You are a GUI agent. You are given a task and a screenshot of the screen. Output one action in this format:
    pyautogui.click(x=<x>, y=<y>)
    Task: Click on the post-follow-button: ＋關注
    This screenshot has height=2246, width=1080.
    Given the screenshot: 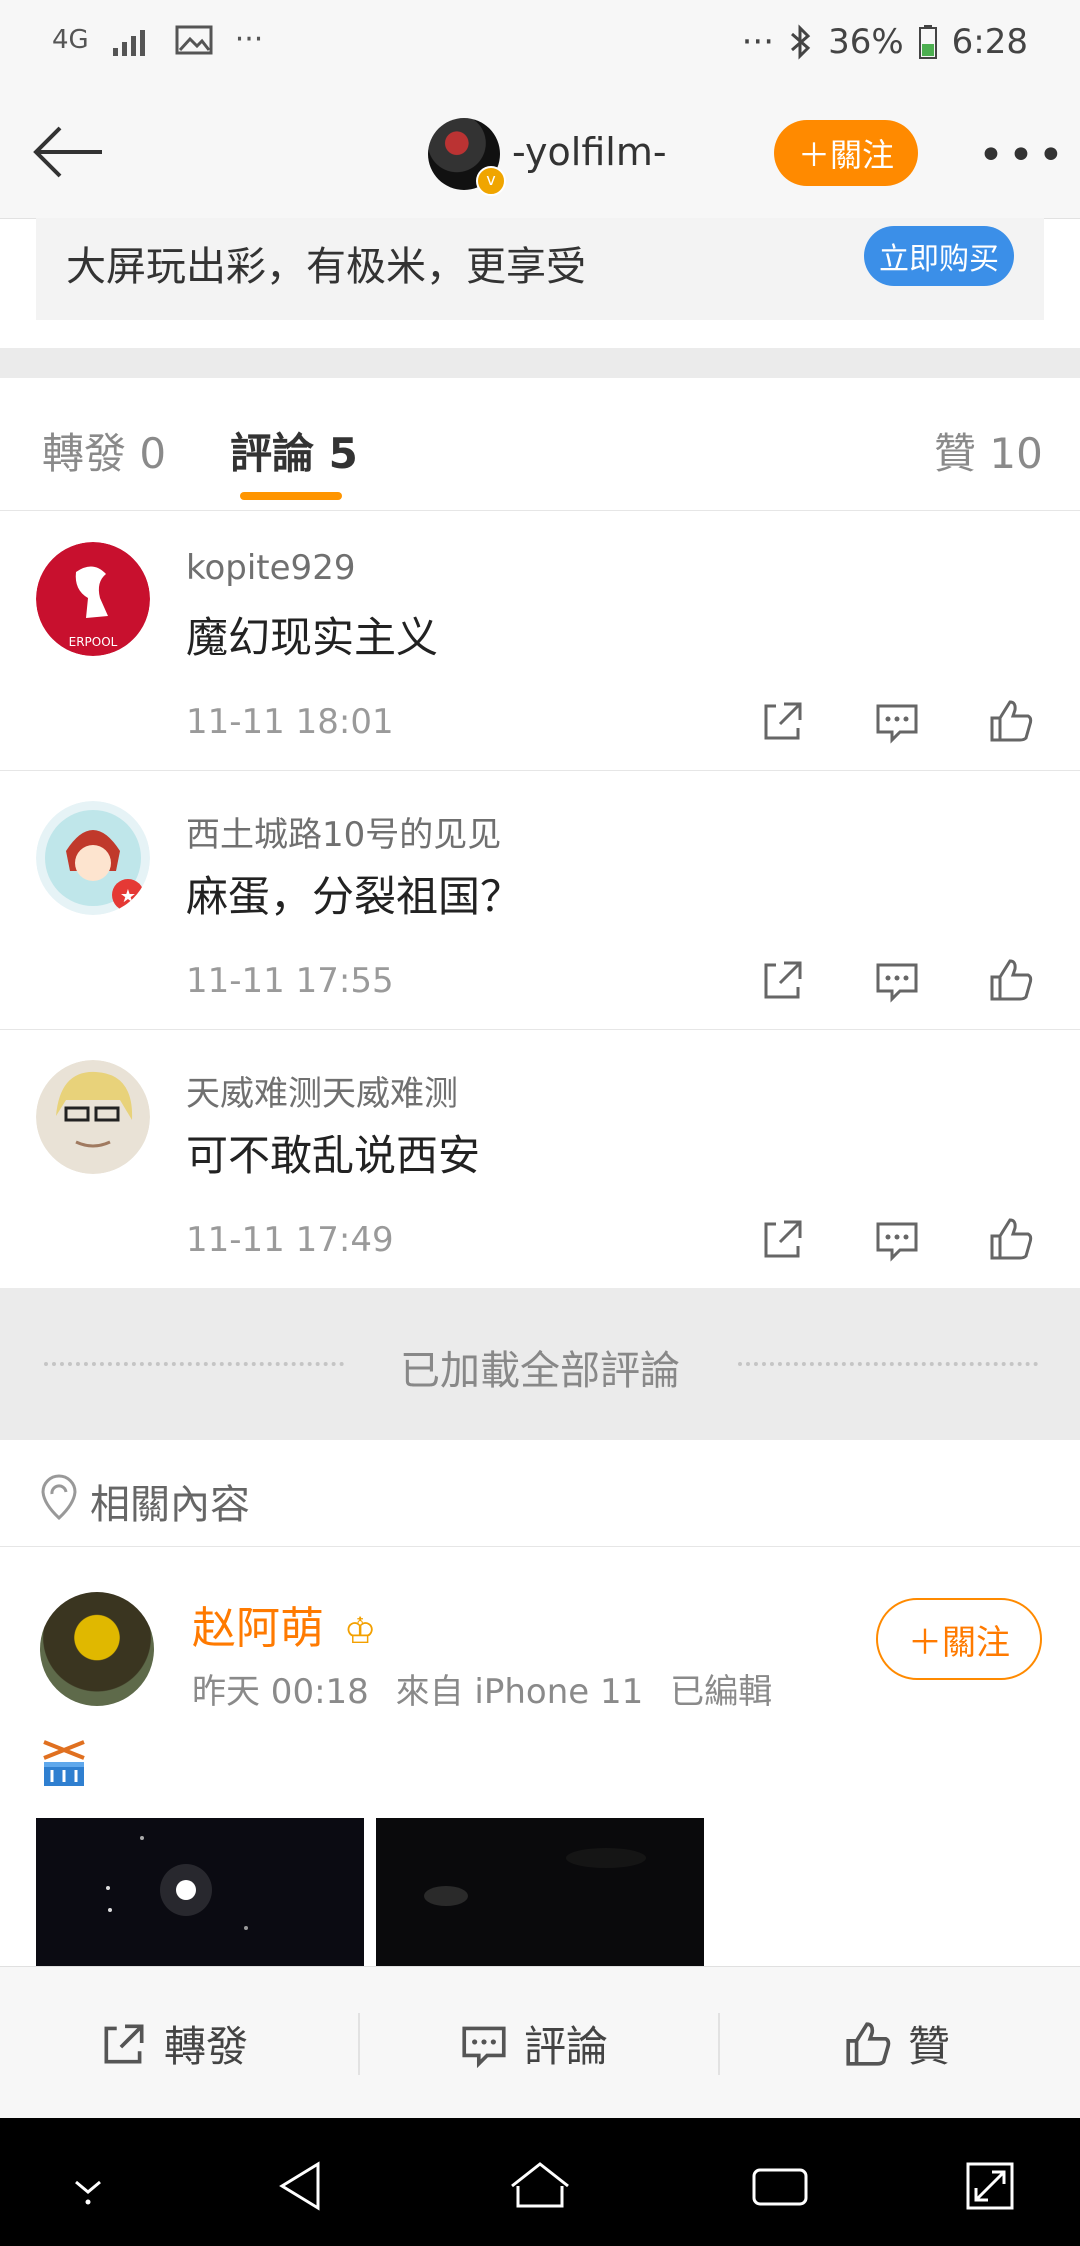 What is the action you would take?
    pyautogui.click(x=959, y=1639)
    